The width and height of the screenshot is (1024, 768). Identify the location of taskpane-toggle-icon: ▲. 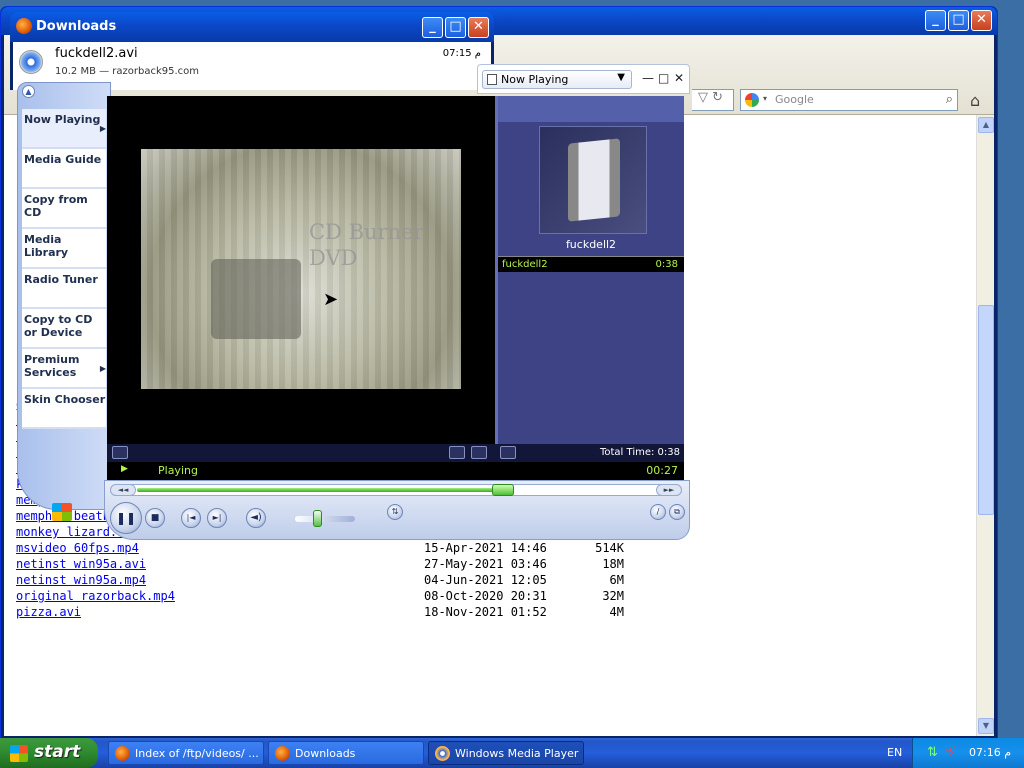
(28, 91).